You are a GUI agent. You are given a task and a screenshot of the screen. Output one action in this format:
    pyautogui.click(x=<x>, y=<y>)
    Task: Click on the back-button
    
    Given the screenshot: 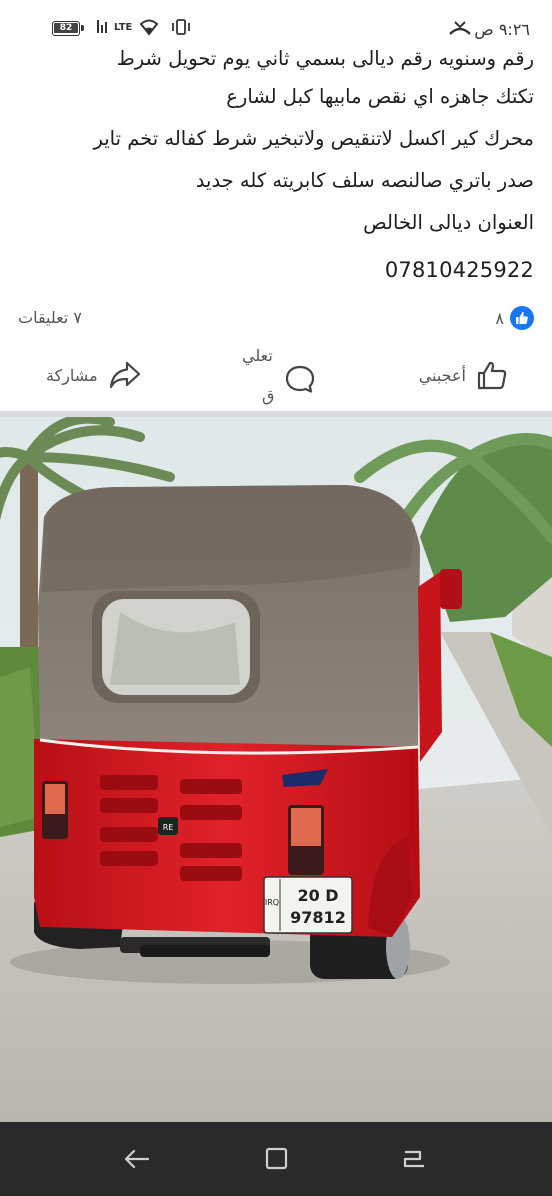 What is the action you would take?
    pyautogui.click(x=137, y=1159)
    